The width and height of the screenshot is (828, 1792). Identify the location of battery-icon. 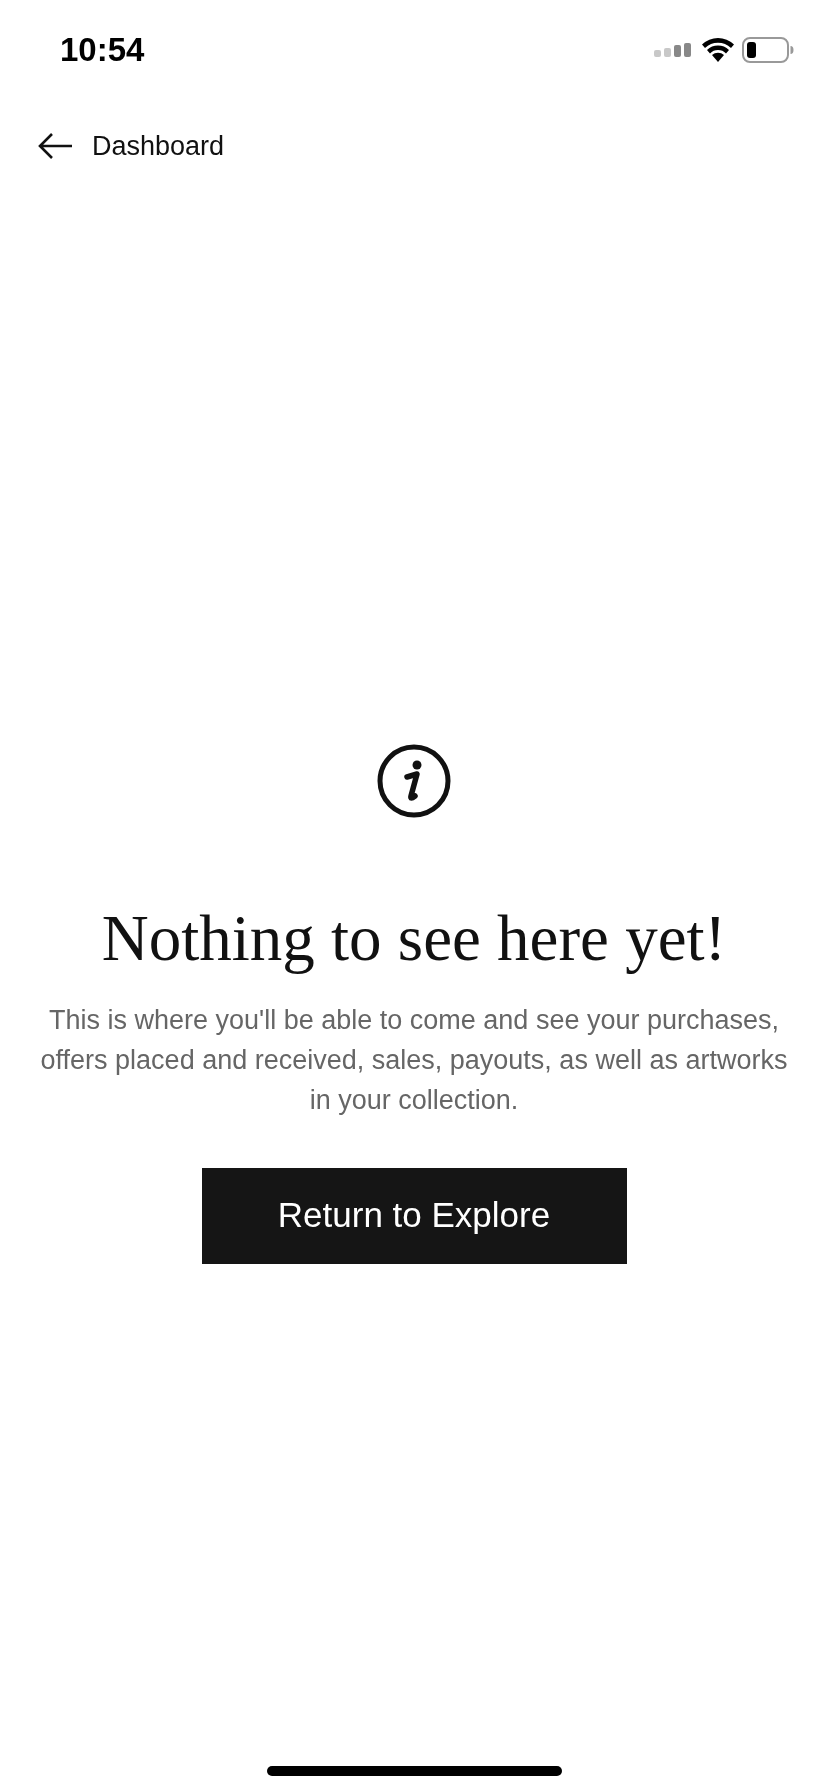
(768, 50).